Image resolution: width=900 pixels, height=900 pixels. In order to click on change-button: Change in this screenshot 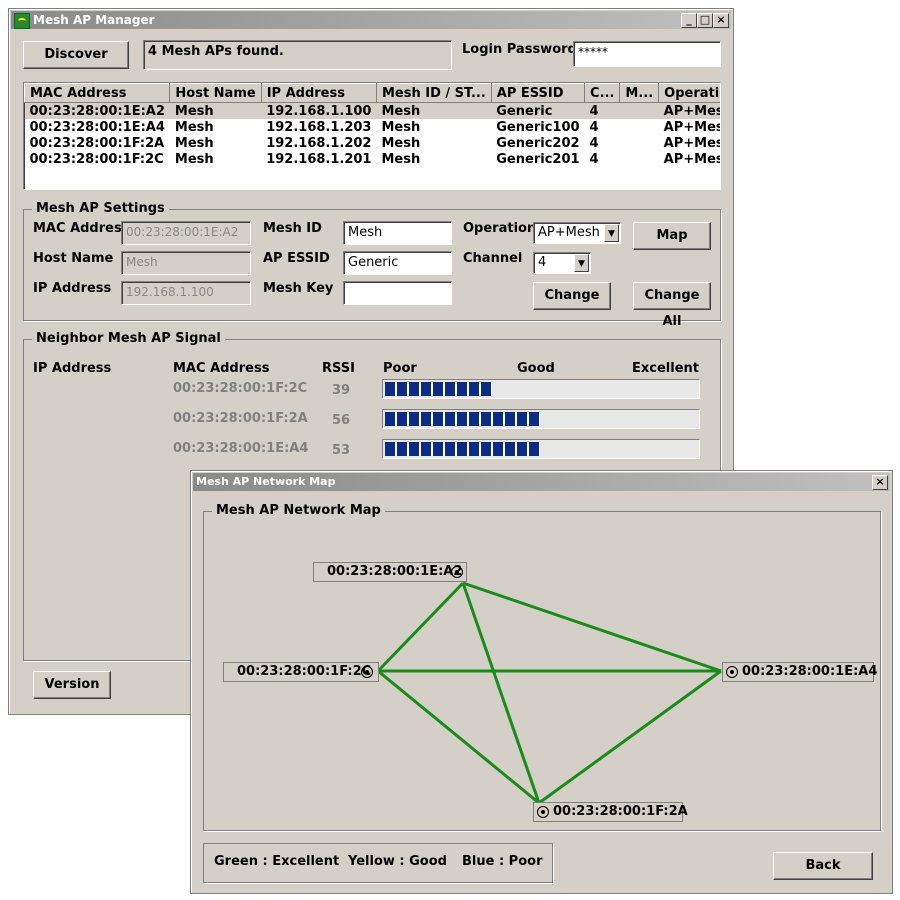, I will do `click(572, 296)`.